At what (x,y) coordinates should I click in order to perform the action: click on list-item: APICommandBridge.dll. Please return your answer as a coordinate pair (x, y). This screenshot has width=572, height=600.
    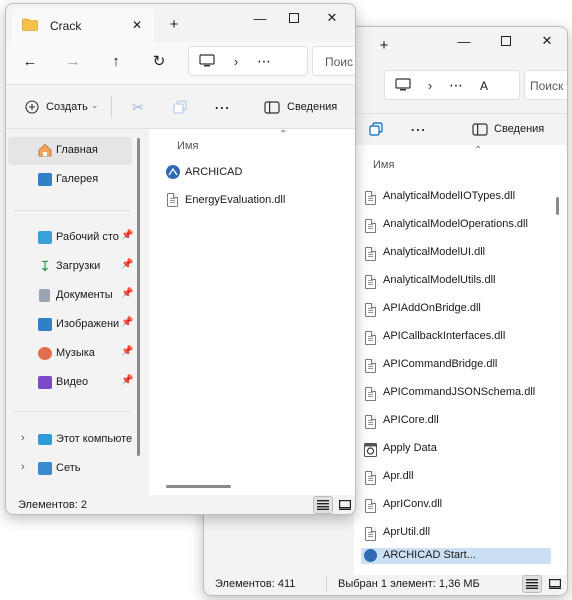
    Looking at the image, I should click on (456, 366).